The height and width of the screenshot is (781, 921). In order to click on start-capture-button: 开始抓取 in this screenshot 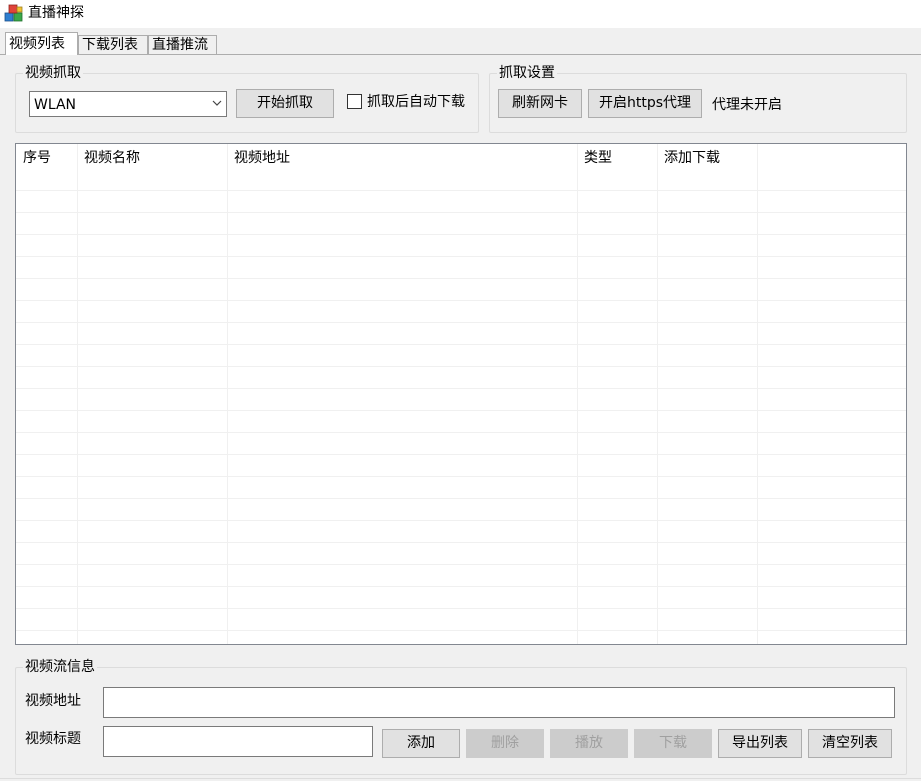, I will do `click(285, 103)`.